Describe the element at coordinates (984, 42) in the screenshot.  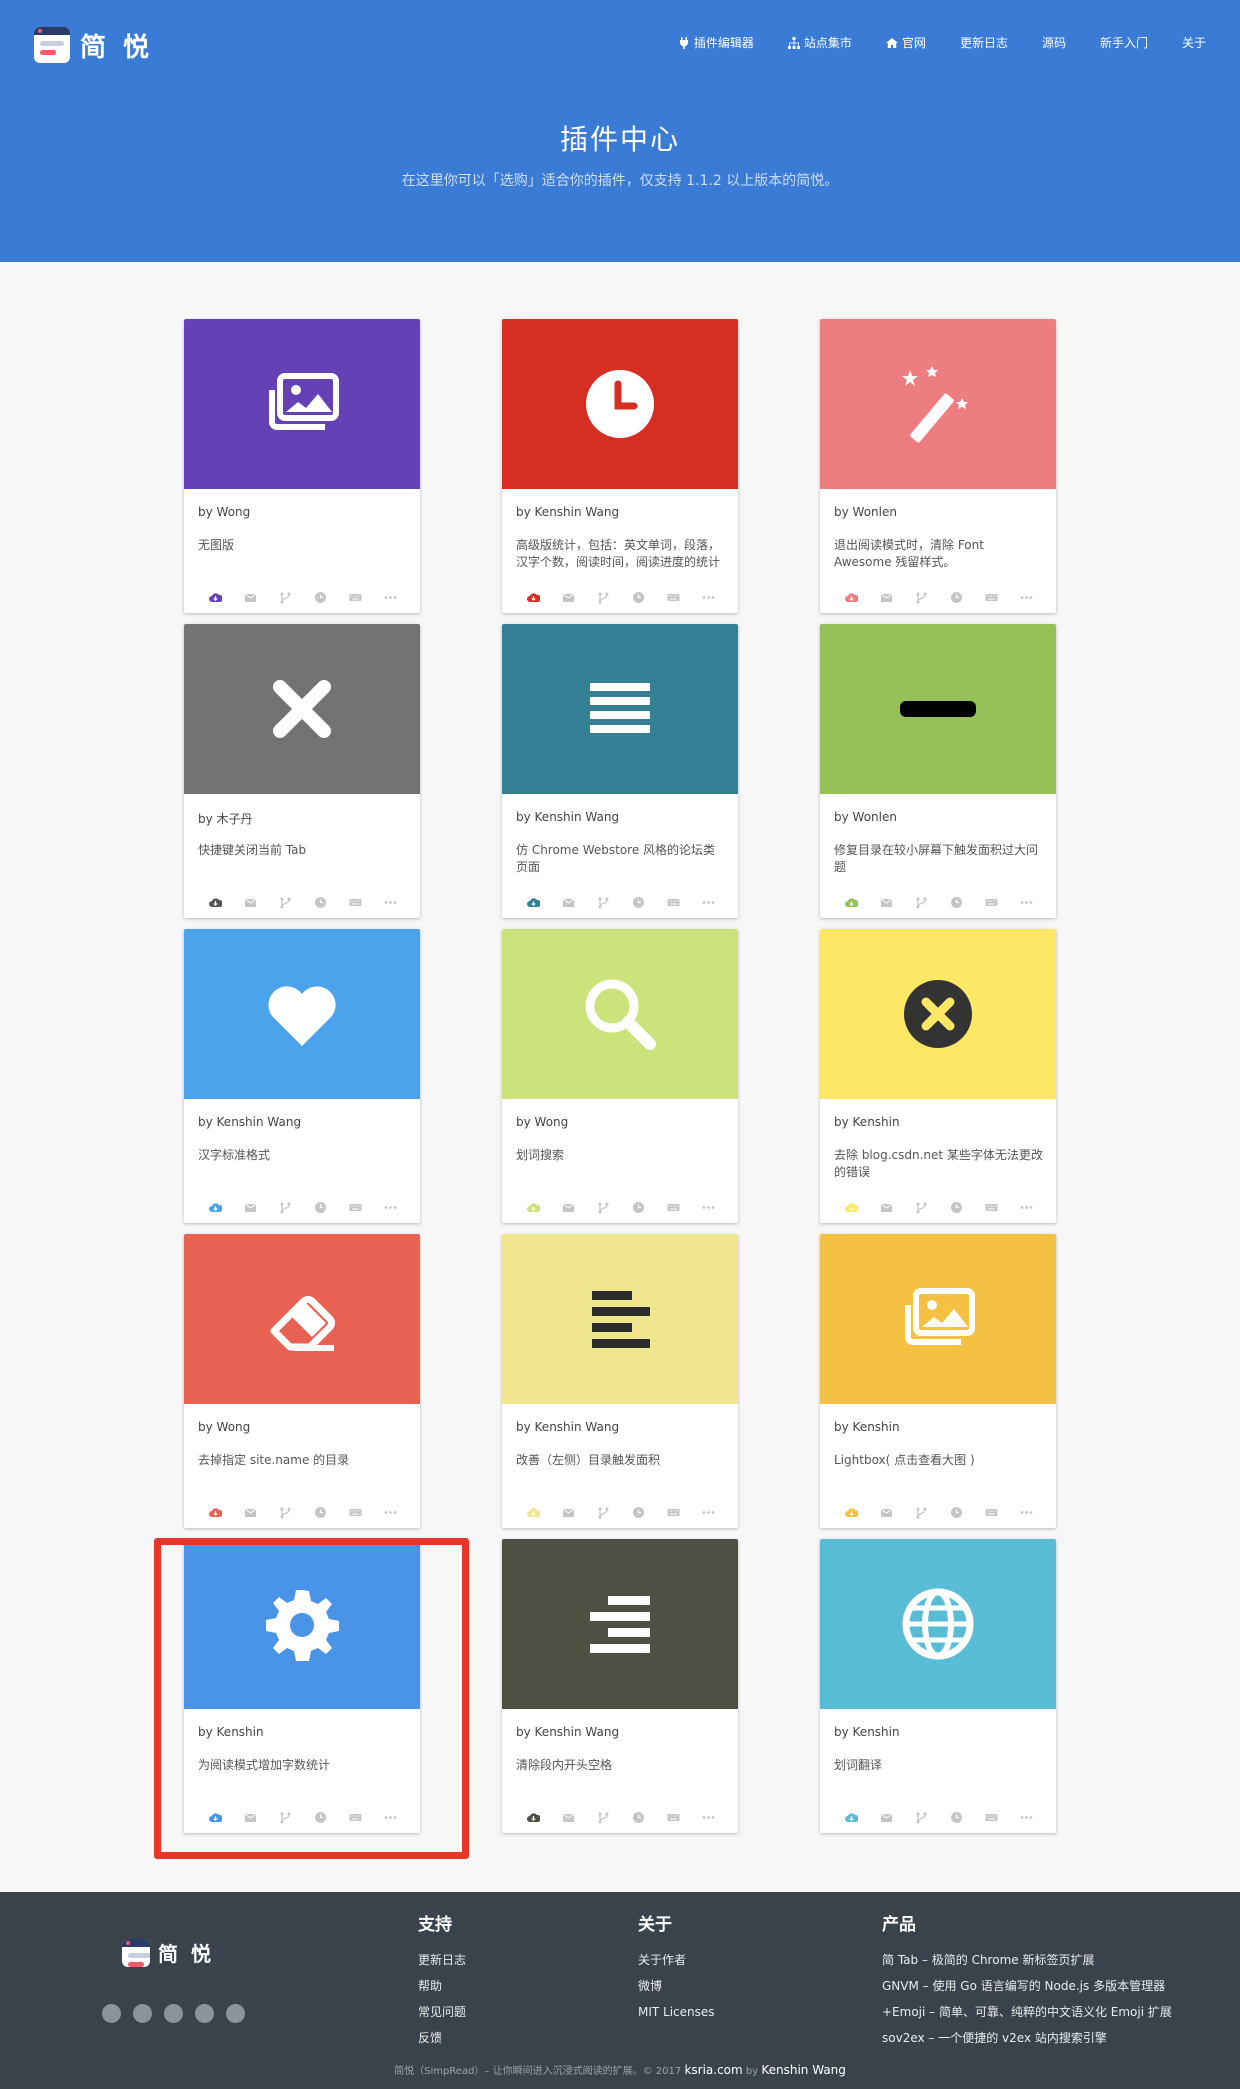
I see `nav-item-changelog: 更新日志` at that location.